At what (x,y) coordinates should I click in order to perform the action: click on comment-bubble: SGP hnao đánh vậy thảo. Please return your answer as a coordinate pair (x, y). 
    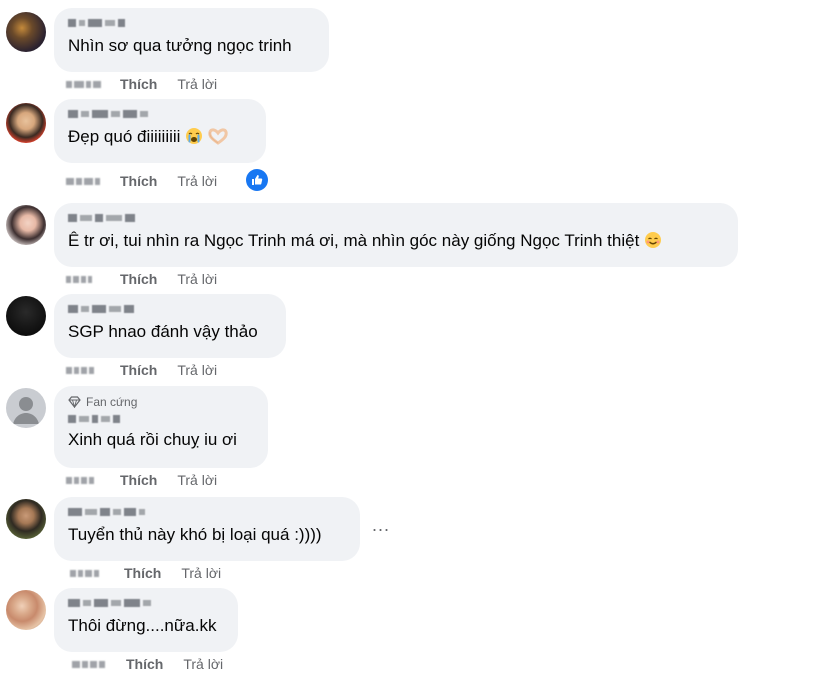
    Looking at the image, I should click on (170, 326).